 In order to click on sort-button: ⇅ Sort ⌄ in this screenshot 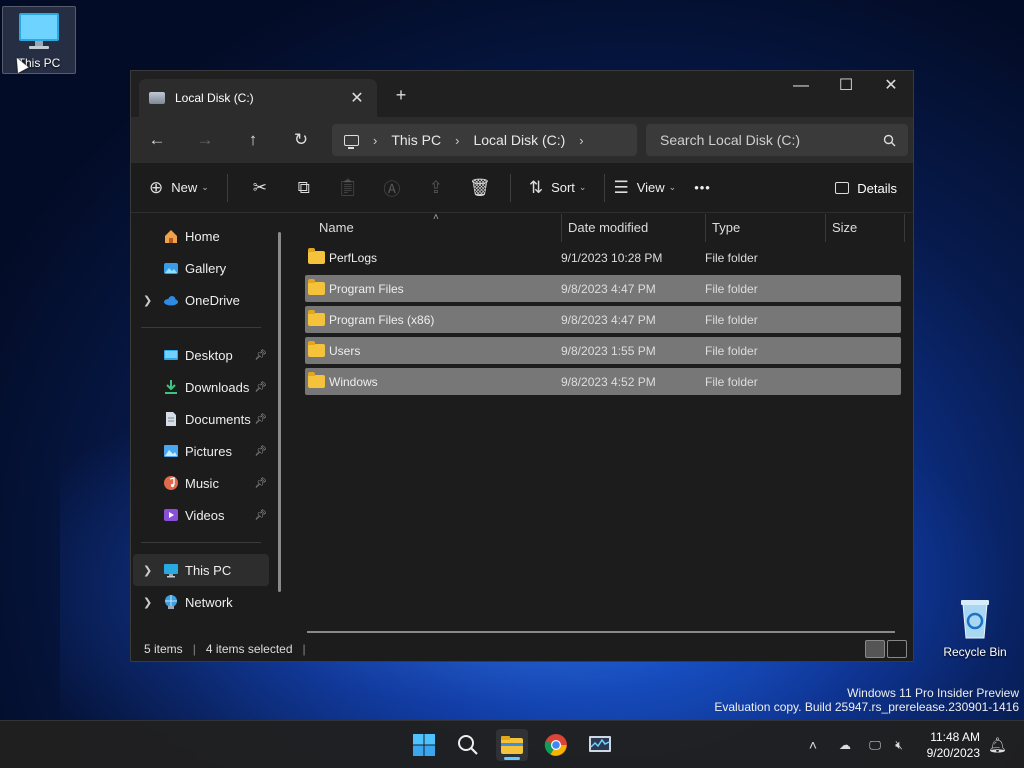, I will do `click(558, 188)`.